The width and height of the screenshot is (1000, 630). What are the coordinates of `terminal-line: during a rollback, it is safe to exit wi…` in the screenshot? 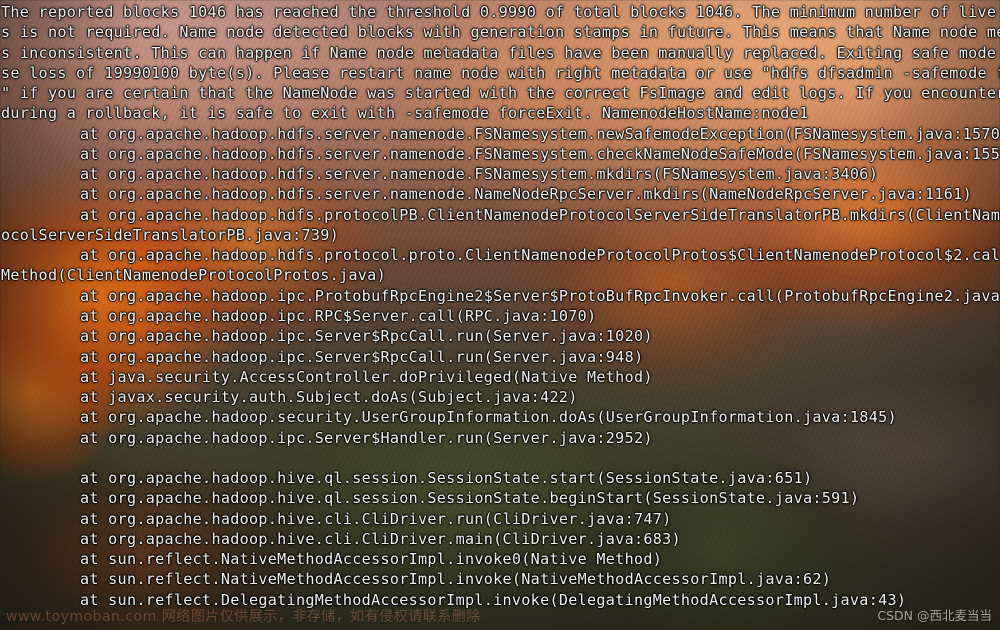 It's located at (405, 113).